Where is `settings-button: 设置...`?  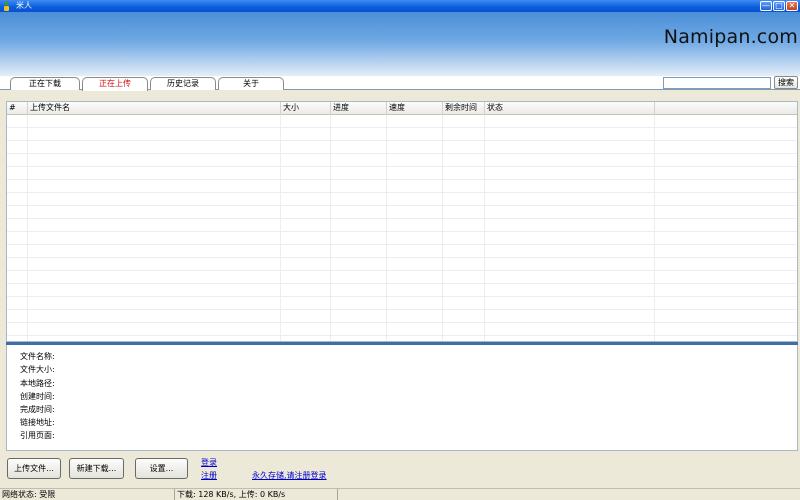
settings-button: 设置... is located at coordinates (161, 468).